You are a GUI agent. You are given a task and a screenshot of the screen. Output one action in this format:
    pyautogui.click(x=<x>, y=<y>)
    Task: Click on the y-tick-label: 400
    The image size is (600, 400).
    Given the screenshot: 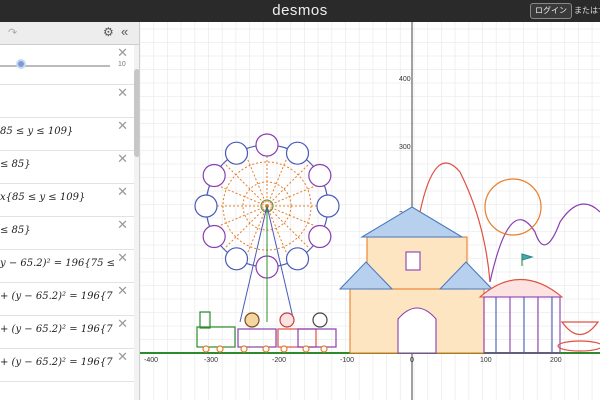 What is the action you would take?
    pyautogui.click(x=405, y=79)
    